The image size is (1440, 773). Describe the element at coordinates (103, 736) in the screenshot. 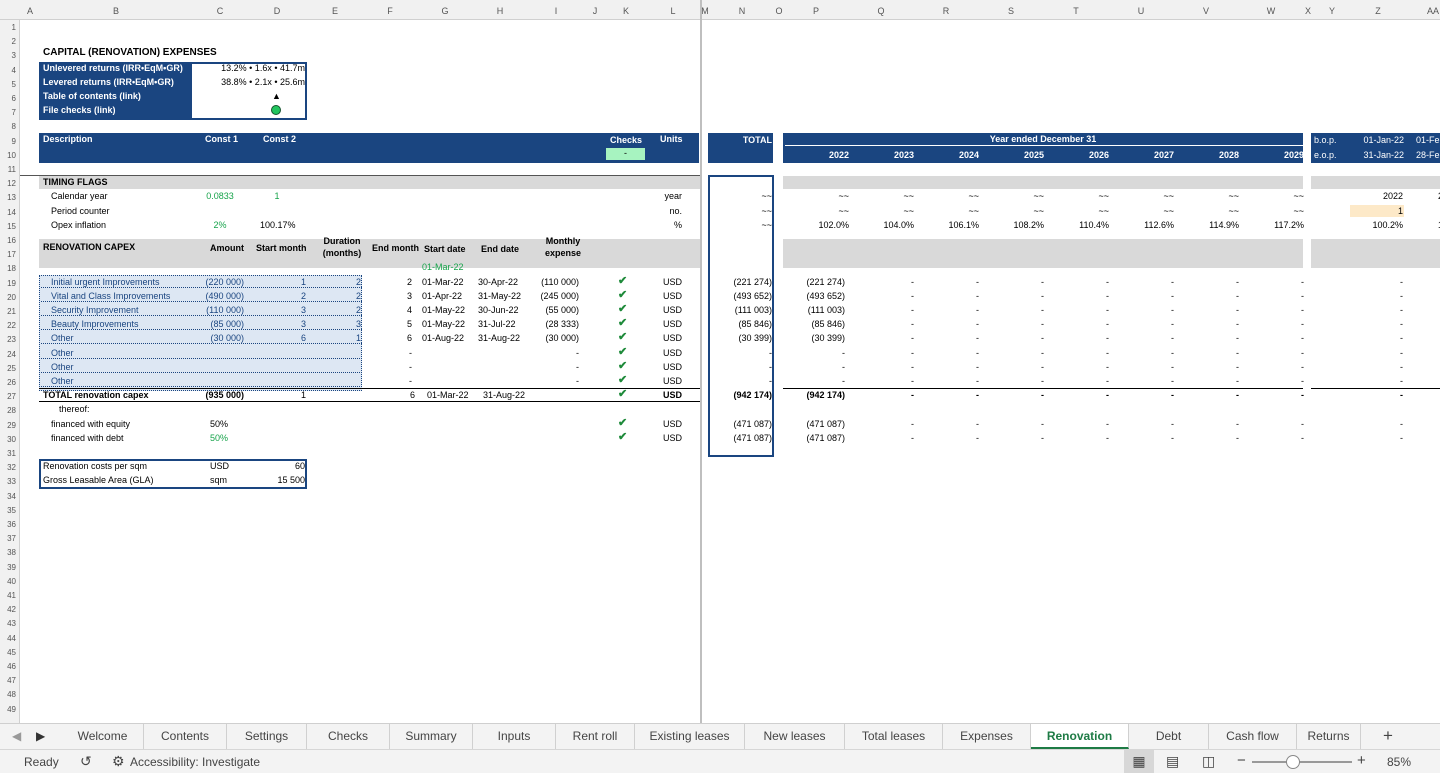

I see `sheet-tab-welcome: Welcome` at that location.